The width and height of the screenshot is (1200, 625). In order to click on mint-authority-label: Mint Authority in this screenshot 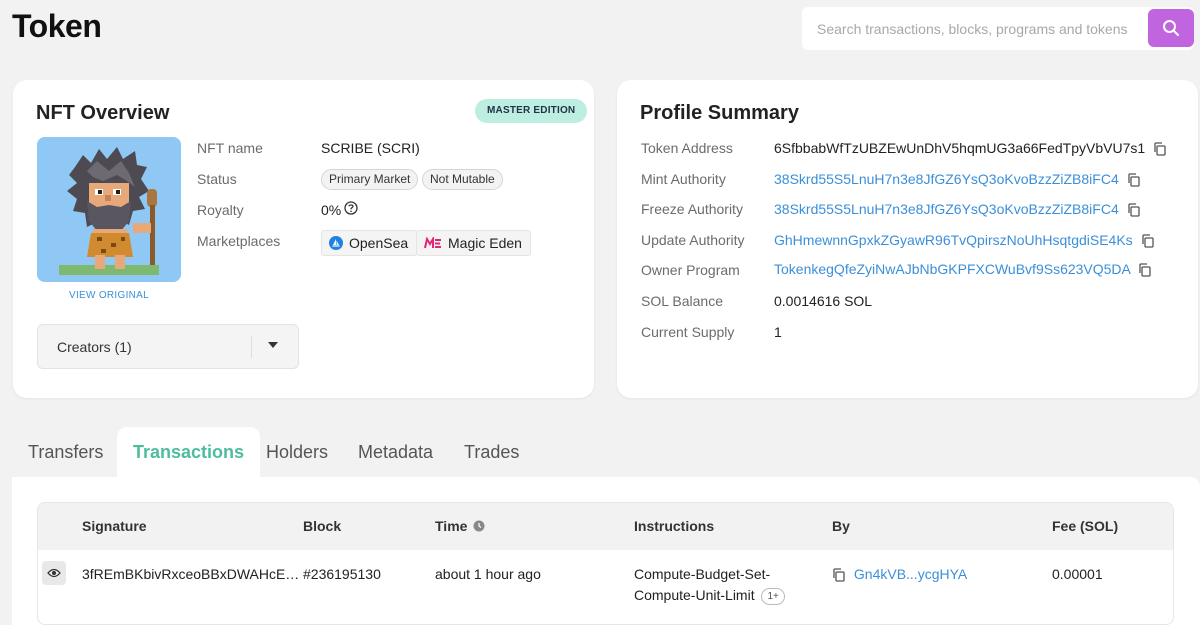, I will do `click(683, 179)`.